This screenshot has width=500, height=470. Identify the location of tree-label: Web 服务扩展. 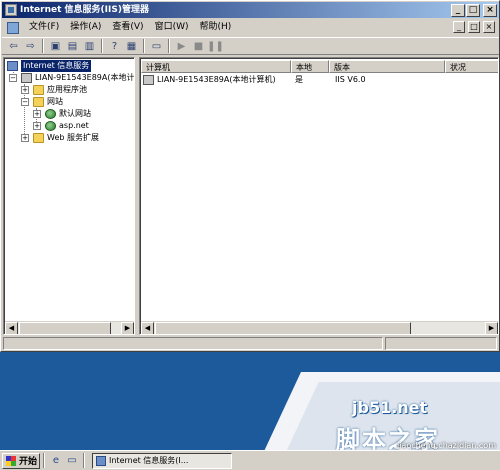
(73, 137).